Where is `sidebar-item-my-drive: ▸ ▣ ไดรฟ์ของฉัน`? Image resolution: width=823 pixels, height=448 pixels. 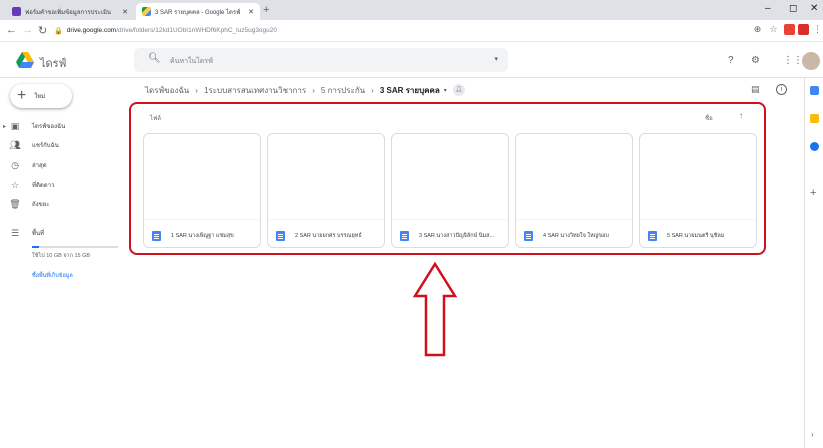
sidebar-item-my-drive: ▸ ▣ ไดรฟ์ของฉัน is located at coordinates (34, 126).